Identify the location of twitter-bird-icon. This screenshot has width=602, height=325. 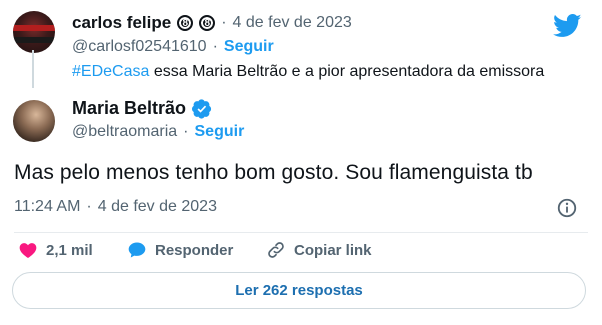
(567, 26).